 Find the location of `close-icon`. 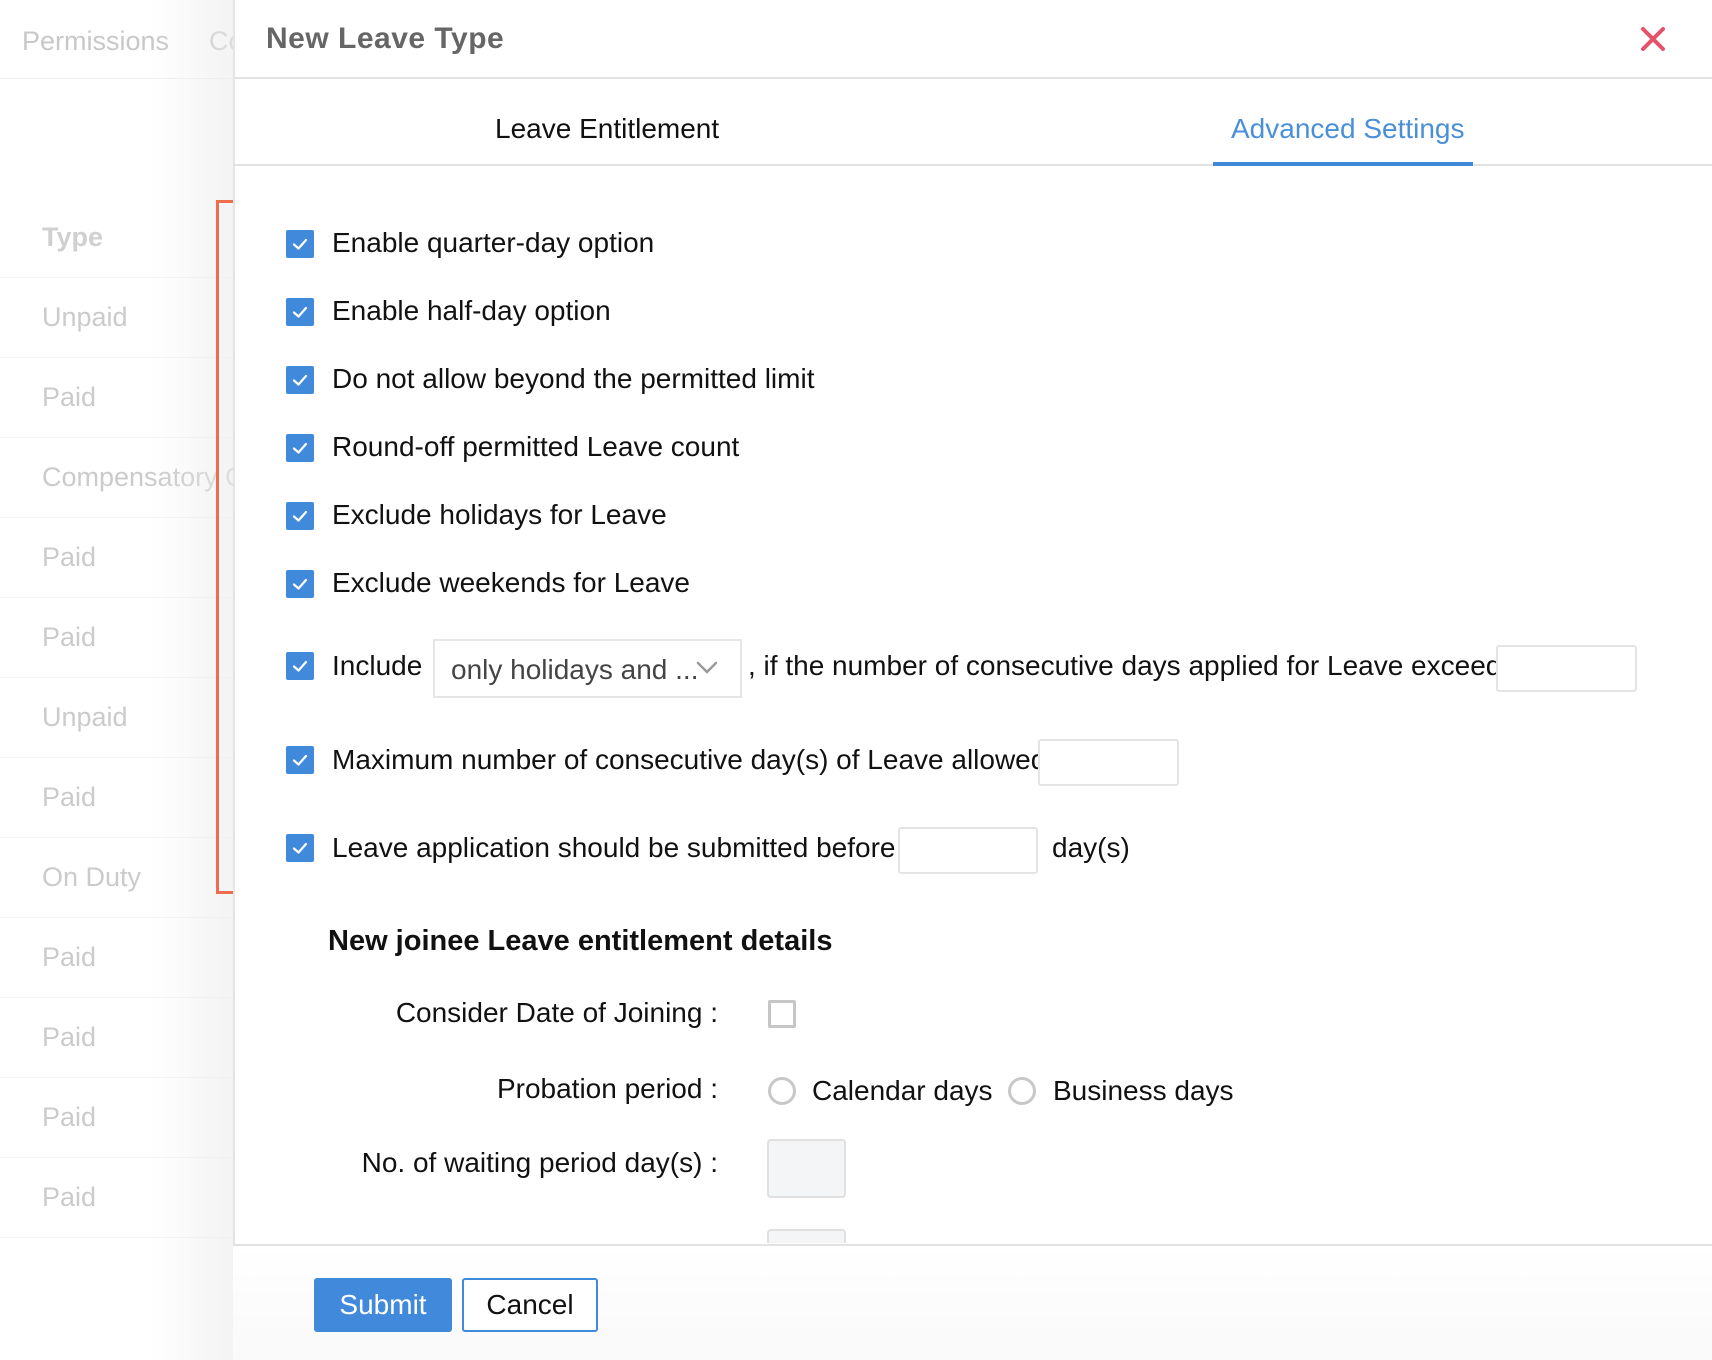

close-icon is located at coordinates (1653, 39).